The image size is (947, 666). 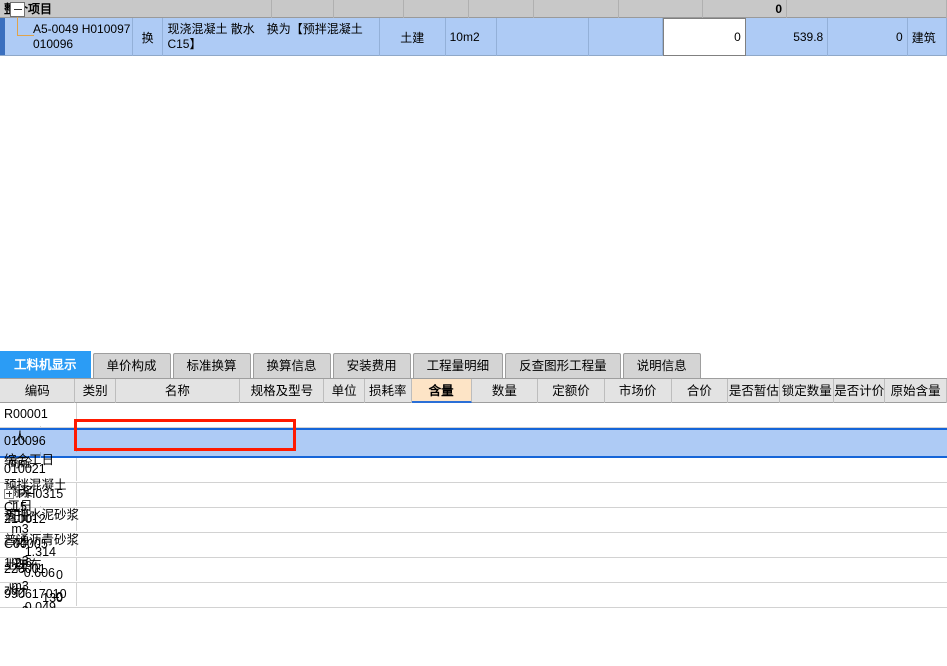 I want to click on expand-plus-icon, so click(x=9, y=493).